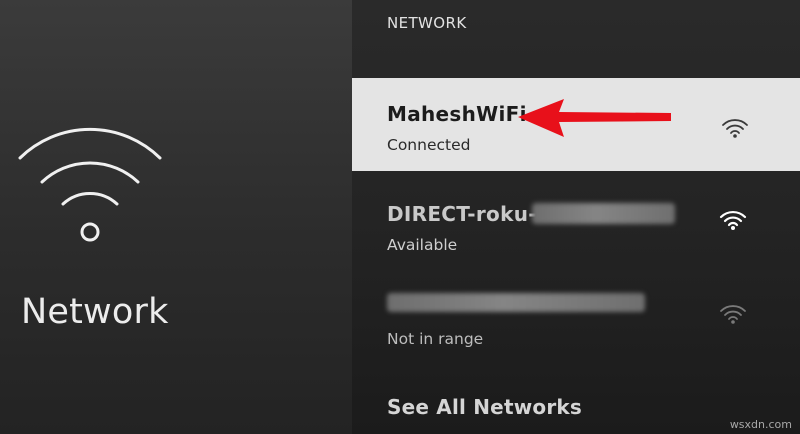 Image resolution: width=800 pixels, height=434 pixels. What do you see at coordinates (516, 302) in the screenshot?
I see `blurred-network-name` at bounding box center [516, 302].